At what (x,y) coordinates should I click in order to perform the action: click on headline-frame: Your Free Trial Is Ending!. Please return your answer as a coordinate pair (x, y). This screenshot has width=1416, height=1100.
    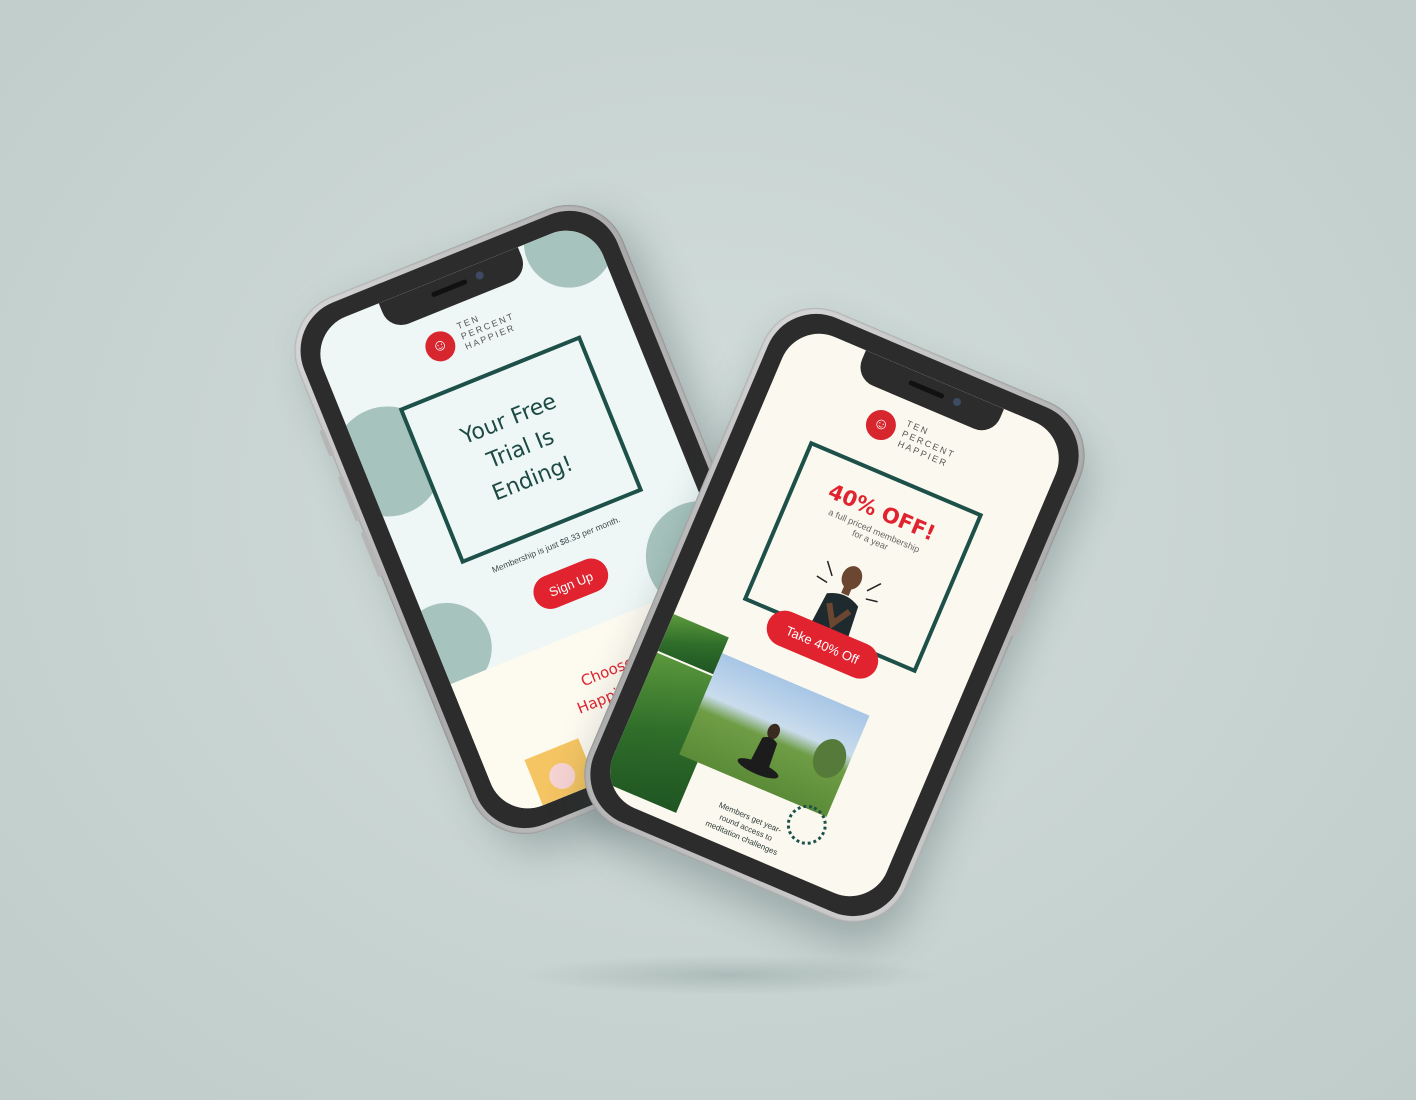
    Looking at the image, I should click on (521, 450).